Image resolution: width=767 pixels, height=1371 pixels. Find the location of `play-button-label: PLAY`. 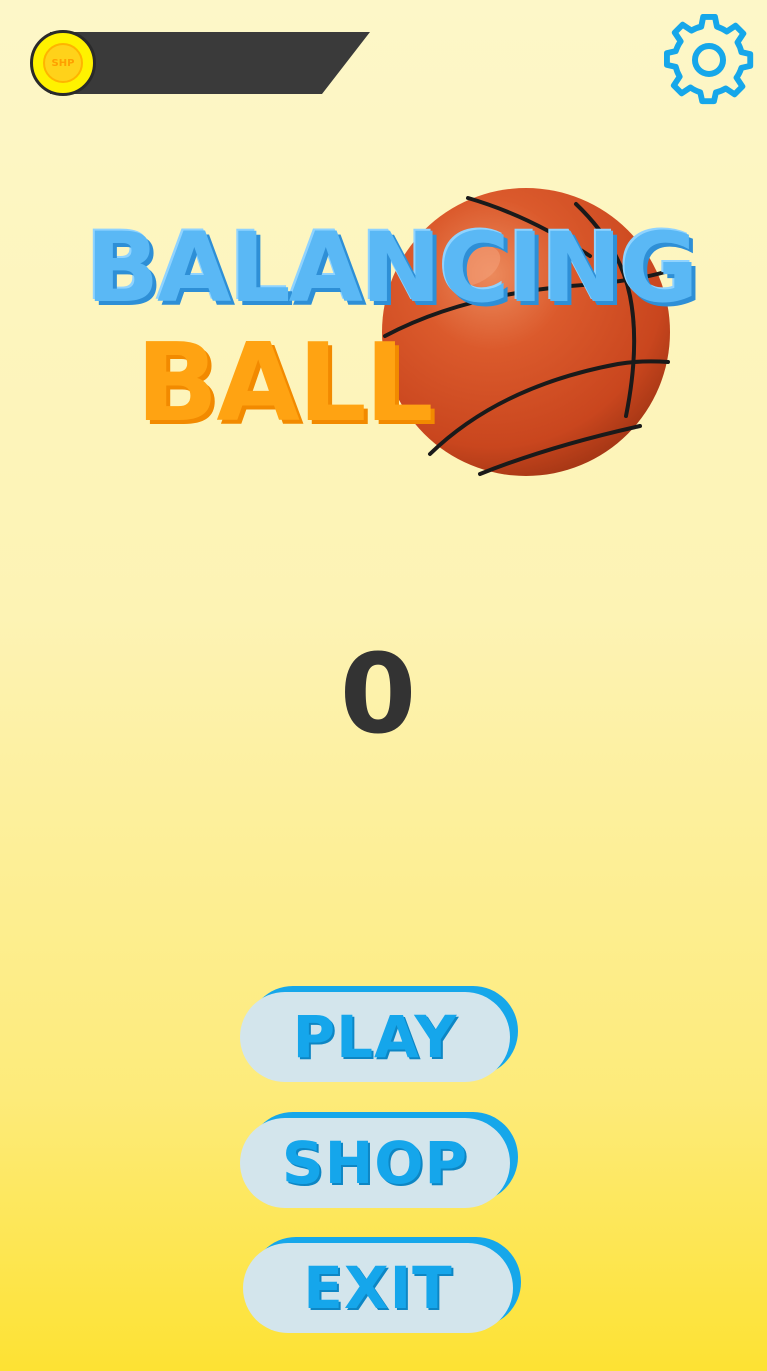

play-button-label: PLAY is located at coordinates (375, 1037).